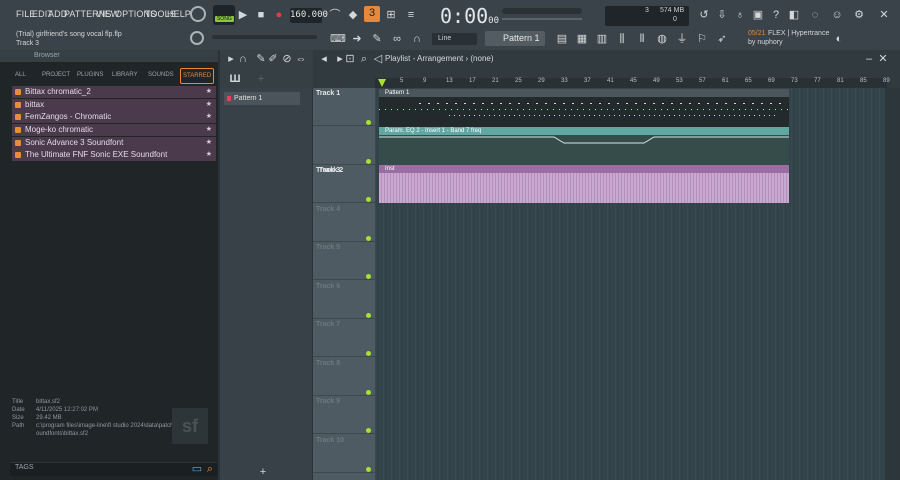  What do you see at coordinates (198, 14) in the screenshot?
I see `master-volume-knob` at bounding box center [198, 14].